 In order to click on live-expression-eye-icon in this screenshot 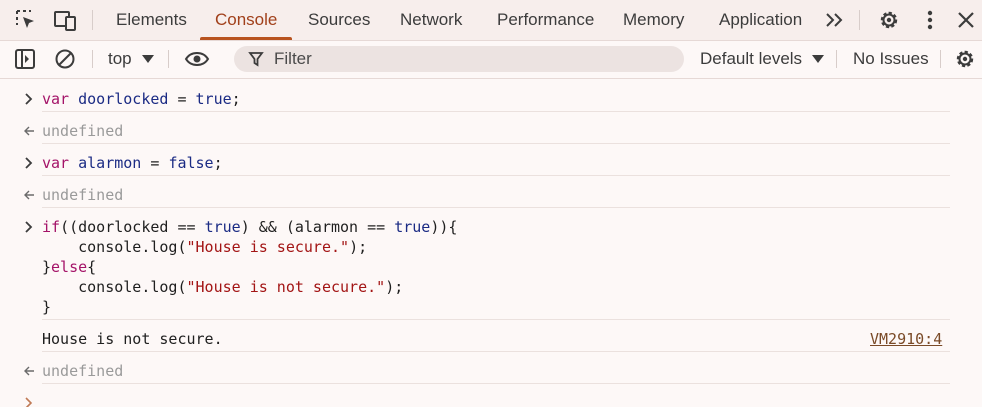, I will do `click(197, 59)`.